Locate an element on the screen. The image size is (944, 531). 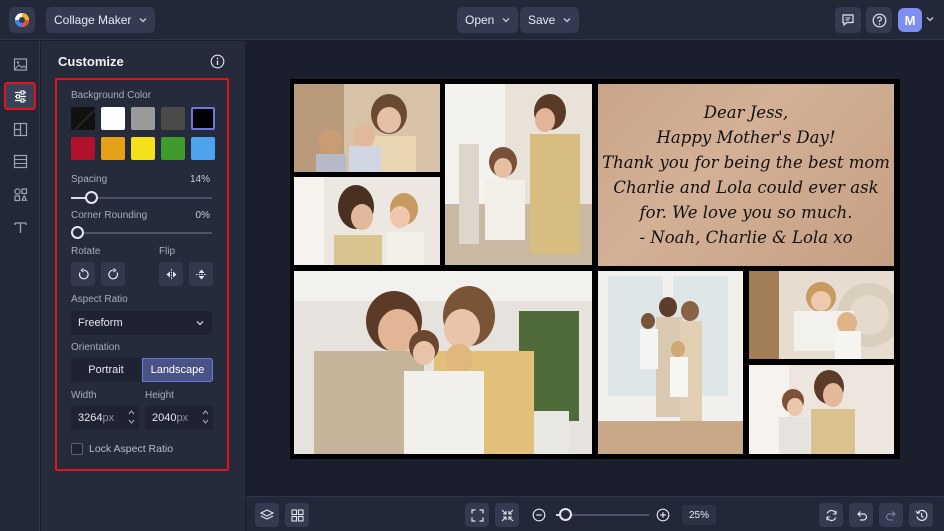
open-label: Open is located at coordinates (480, 20).